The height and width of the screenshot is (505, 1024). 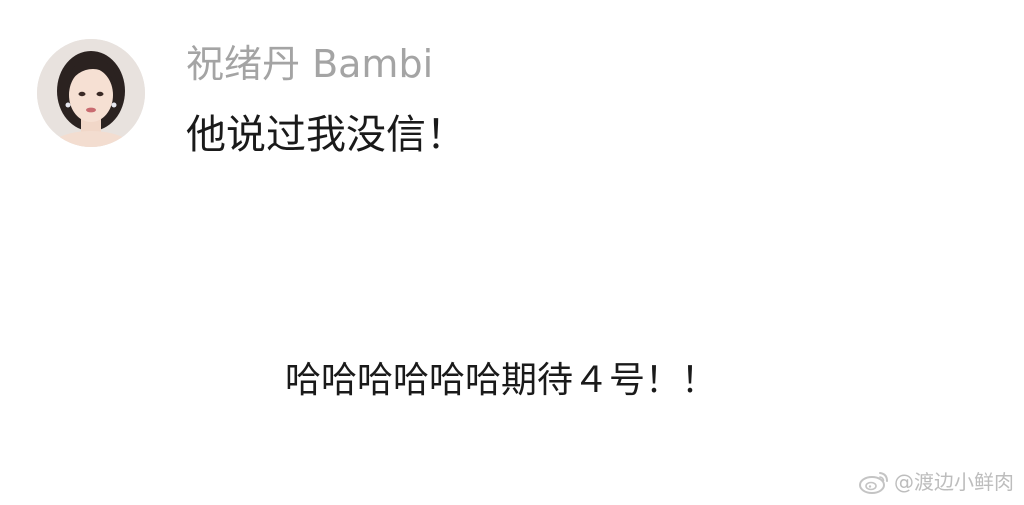 What do you see at coordinates (326, 135) in the screenshot?
I see `comment-text: 他说过我没信！` at bounding box center [326, 135].